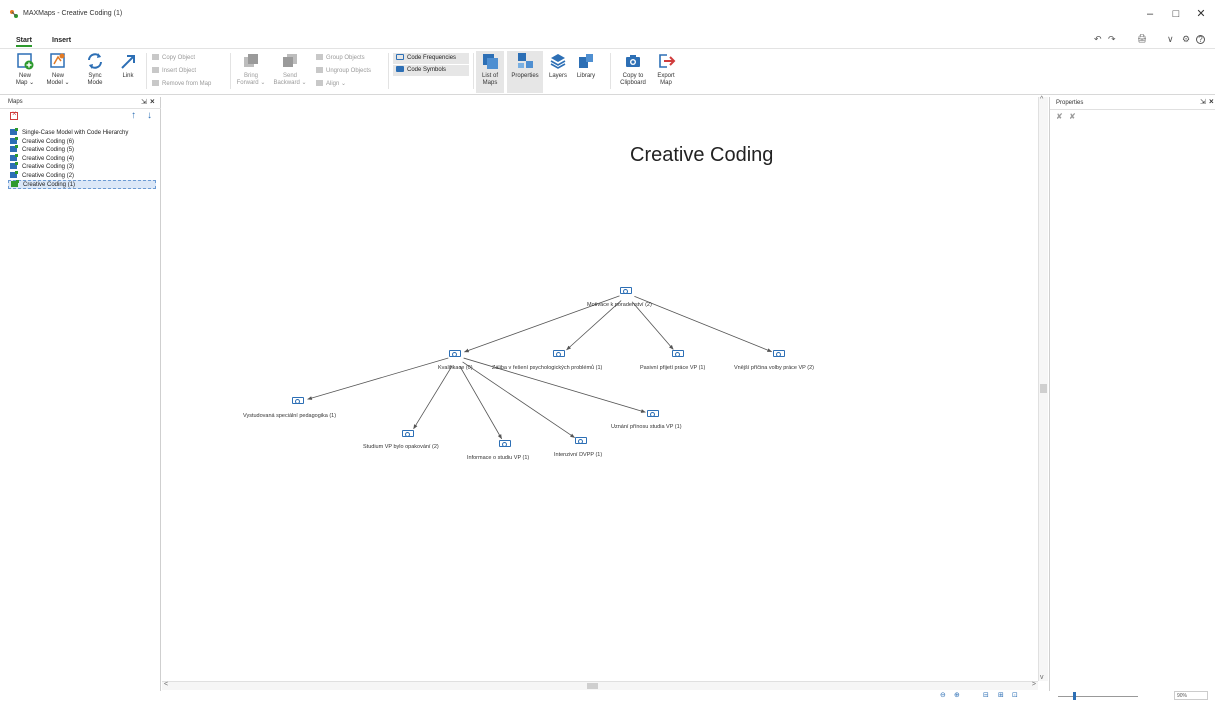 The height and width of the screenshot is (701, 1215). I want to click on collapse-ribbon-icon: ∨, so click(1170, 39).